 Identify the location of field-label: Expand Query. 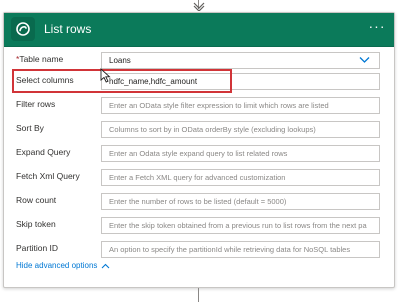
(43, 152).